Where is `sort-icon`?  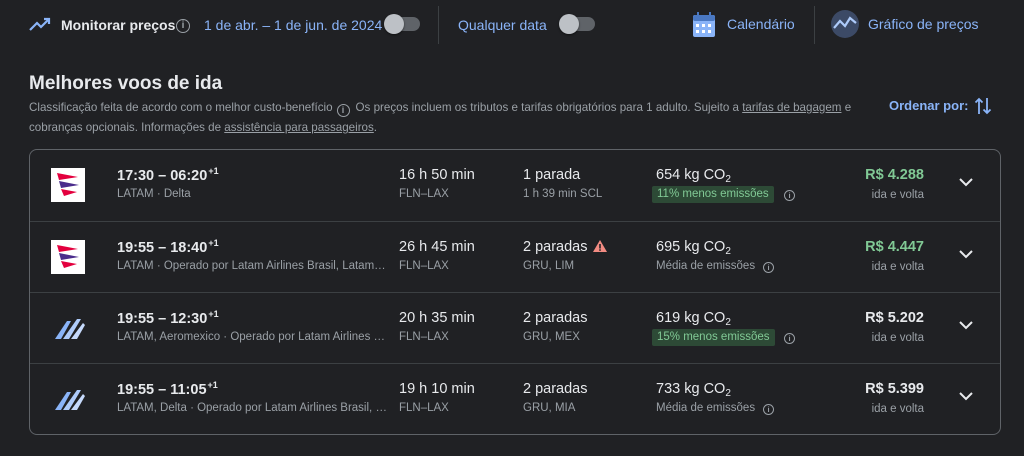 sort-icon is located at coordinates (983, 106).